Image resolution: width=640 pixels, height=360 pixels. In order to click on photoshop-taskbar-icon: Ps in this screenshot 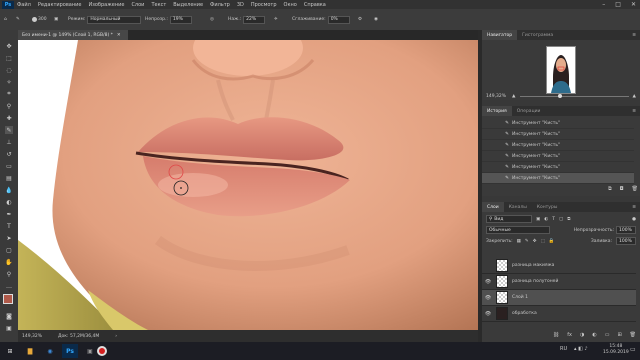, I will do `click(70, 351)`.